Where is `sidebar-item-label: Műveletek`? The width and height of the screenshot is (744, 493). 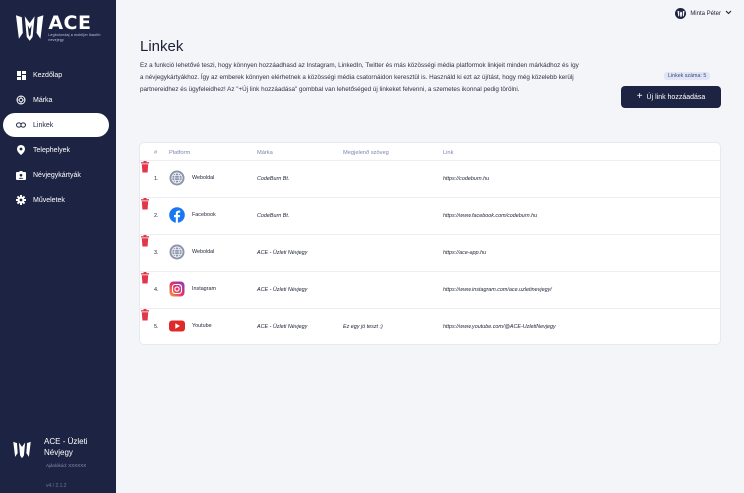
sidebar-item-label: Műveletek is located at coordinates (49, 200).